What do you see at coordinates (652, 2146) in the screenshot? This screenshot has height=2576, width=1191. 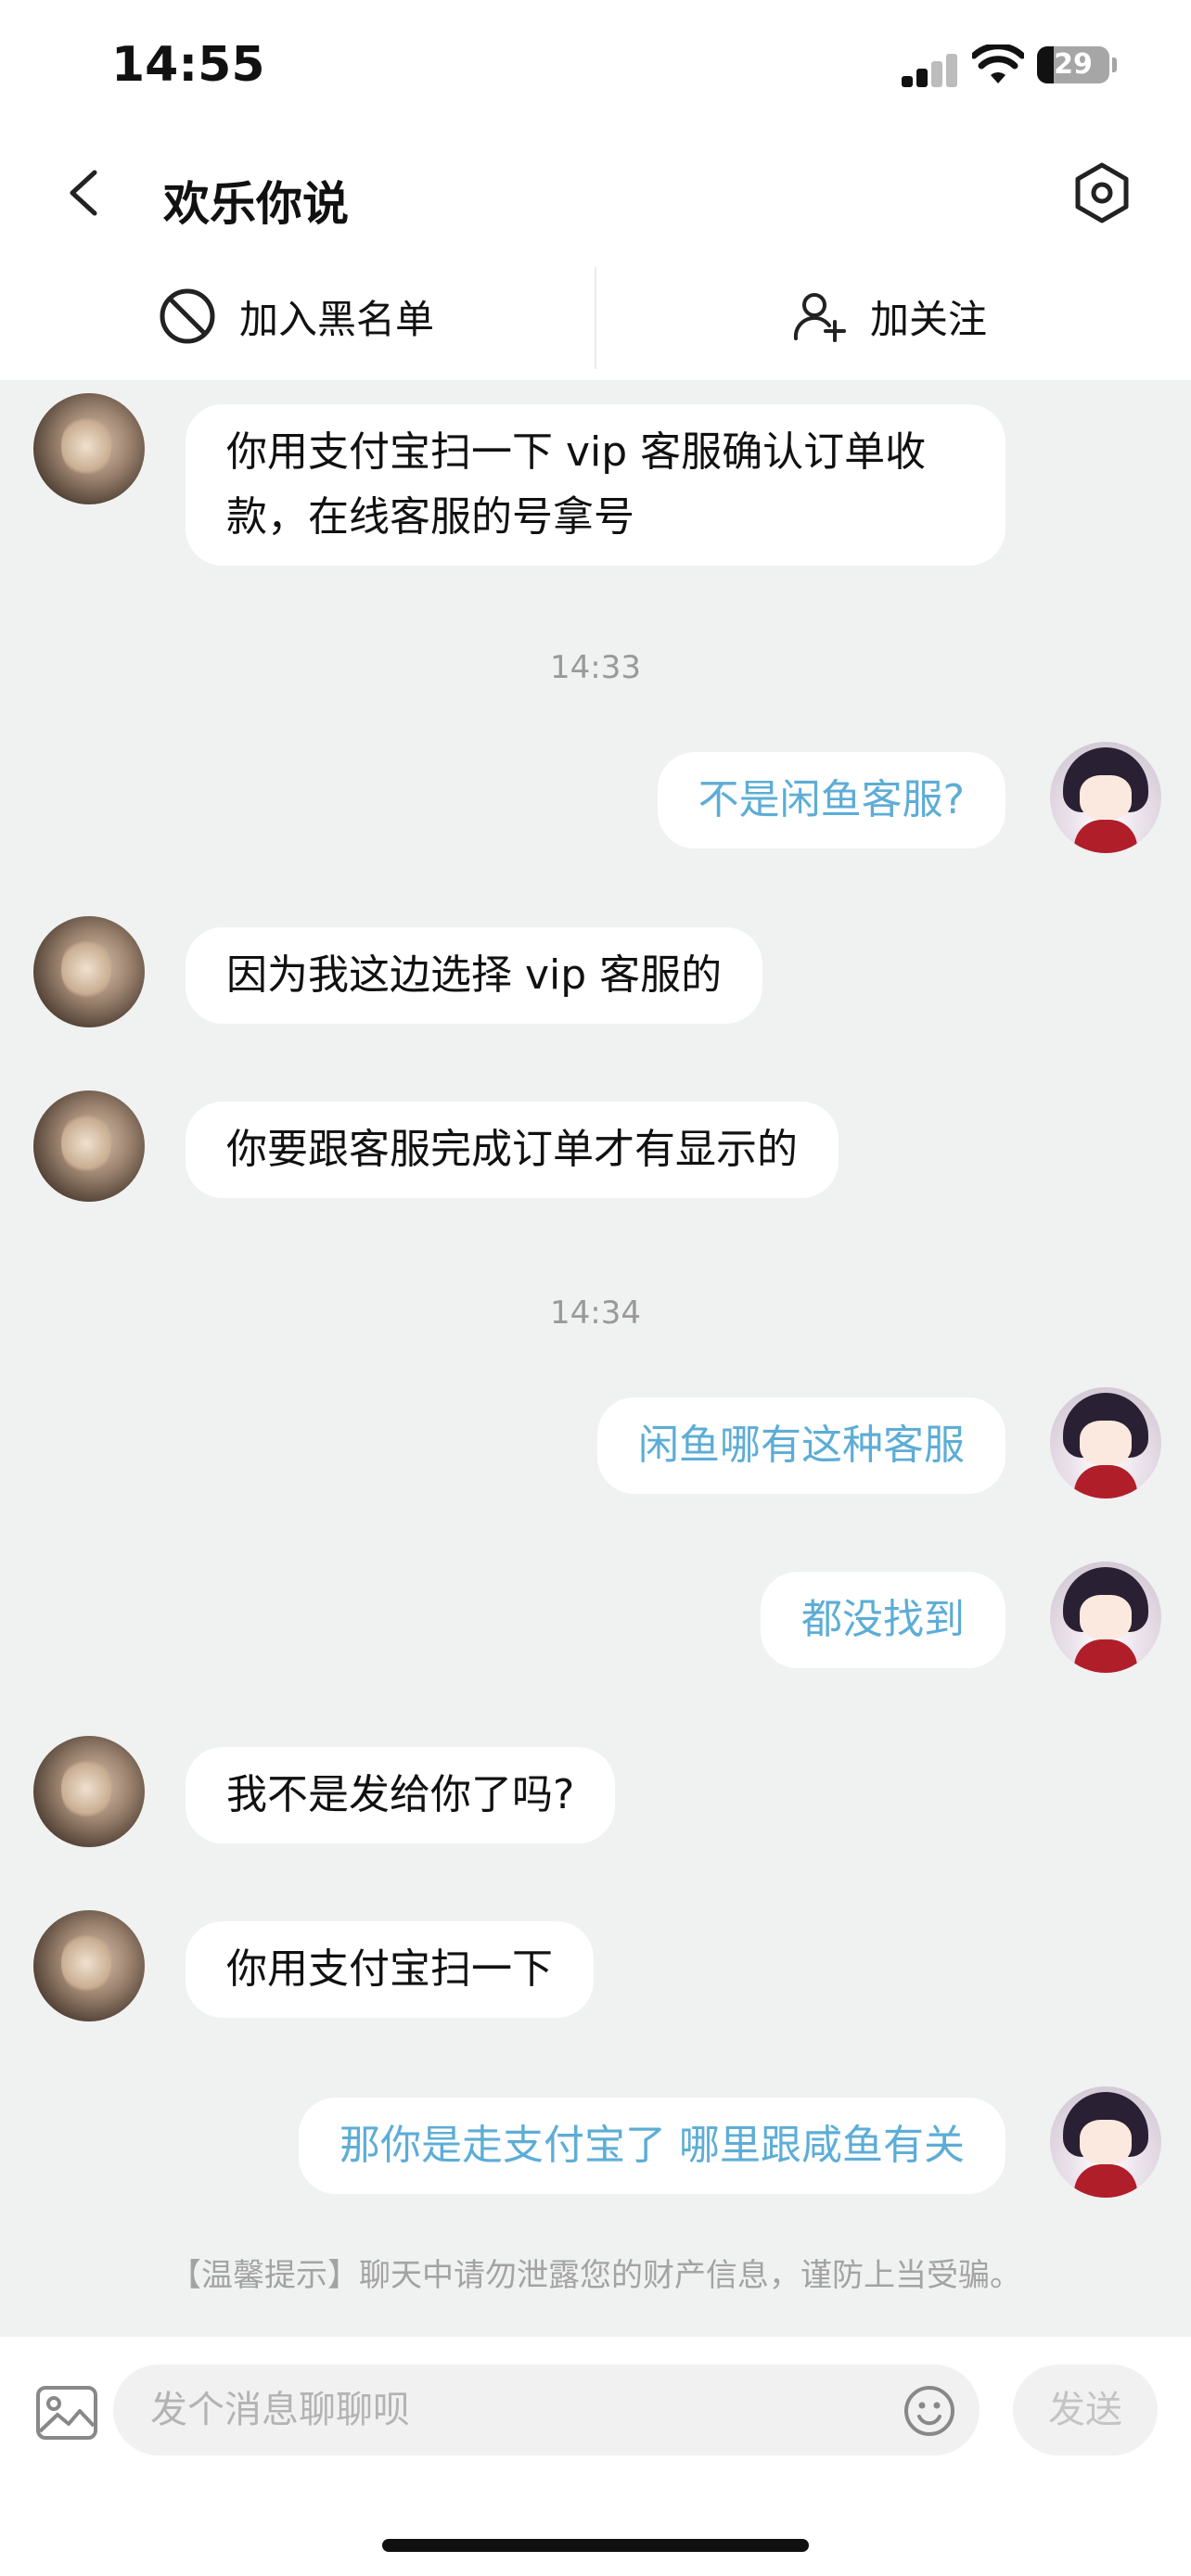 I see `outgoing-message-bubble: 那你是走支付宝了 哪里跟咸鱼有关` at bounding box center [652, 2146].